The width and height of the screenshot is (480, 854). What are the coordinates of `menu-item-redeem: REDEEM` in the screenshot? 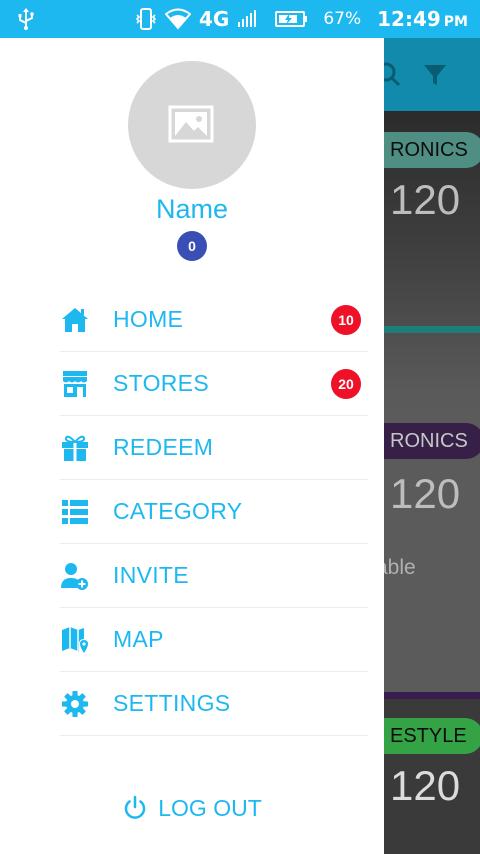 It's located at (214, 448).